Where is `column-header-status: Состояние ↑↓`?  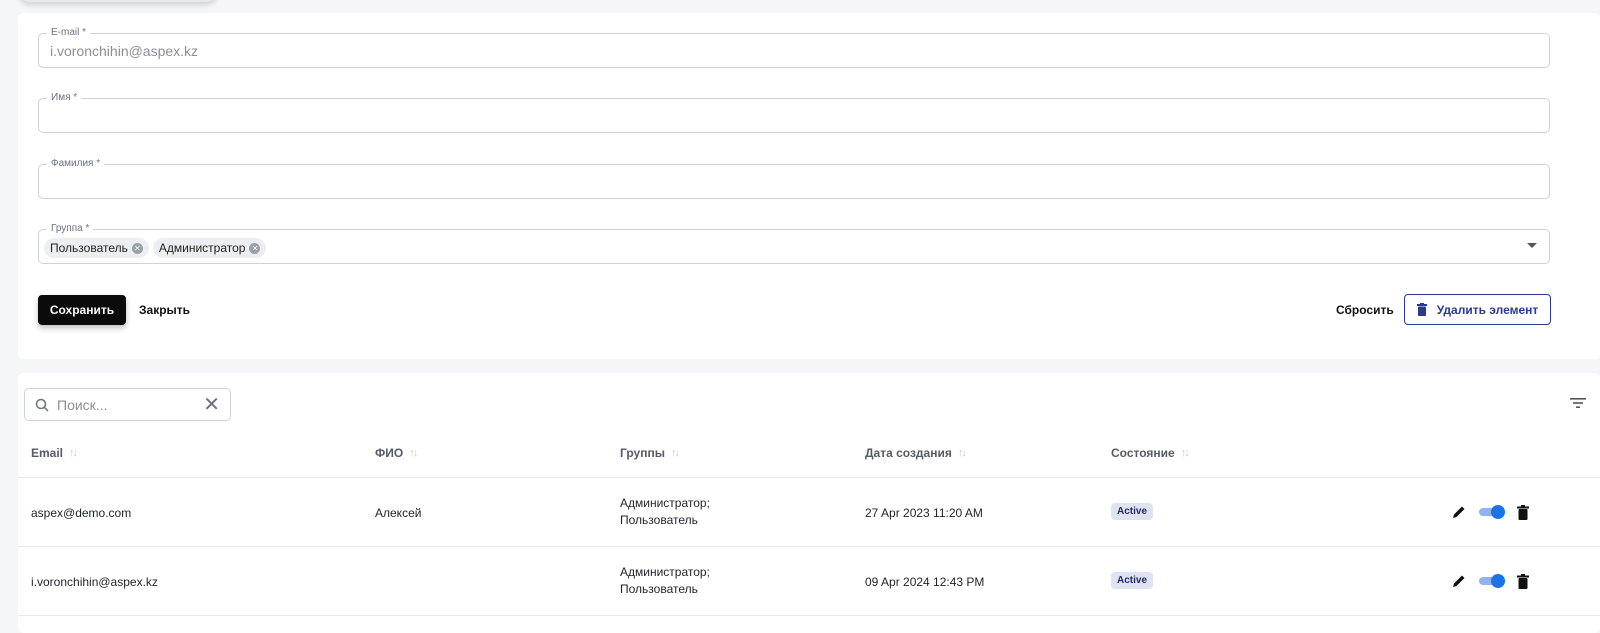
column-header-status: Состояние ↑↓ is located at coordinates (1150, 453).